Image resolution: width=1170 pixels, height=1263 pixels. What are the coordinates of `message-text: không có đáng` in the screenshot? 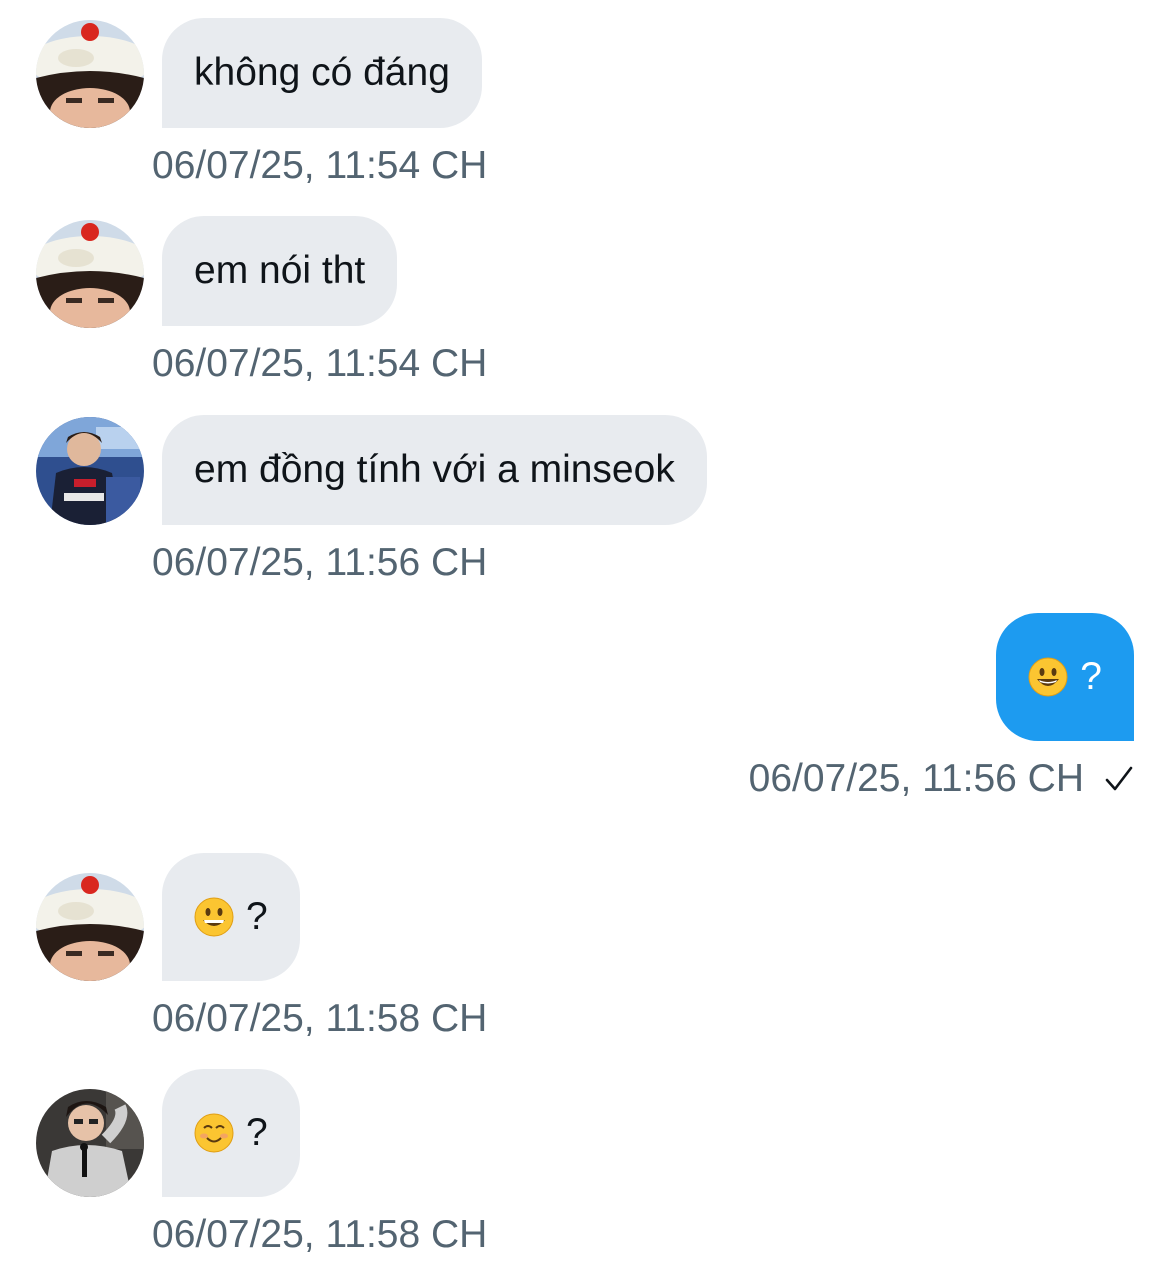 It's located at (322, 72).